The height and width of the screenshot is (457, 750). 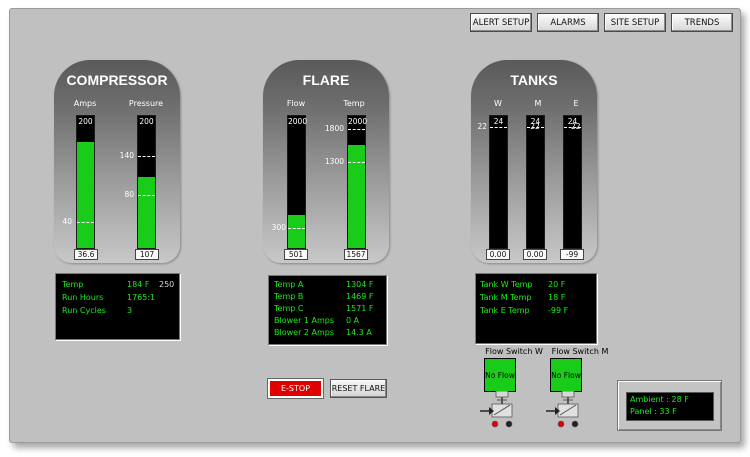 I want to click on flare-temp-lo-line, so click(x=356, y=163).